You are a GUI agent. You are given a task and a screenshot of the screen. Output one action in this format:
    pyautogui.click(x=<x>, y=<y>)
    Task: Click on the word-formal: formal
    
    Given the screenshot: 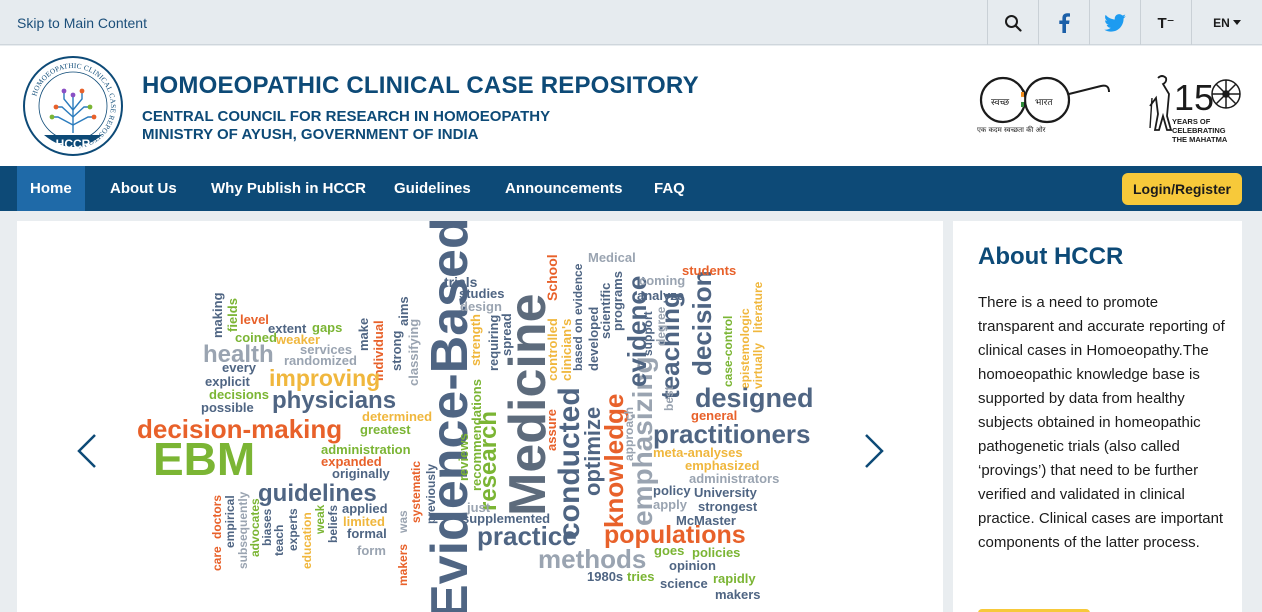 What is the action you would take?
    pyautogui.click(x=367, y=533)
    